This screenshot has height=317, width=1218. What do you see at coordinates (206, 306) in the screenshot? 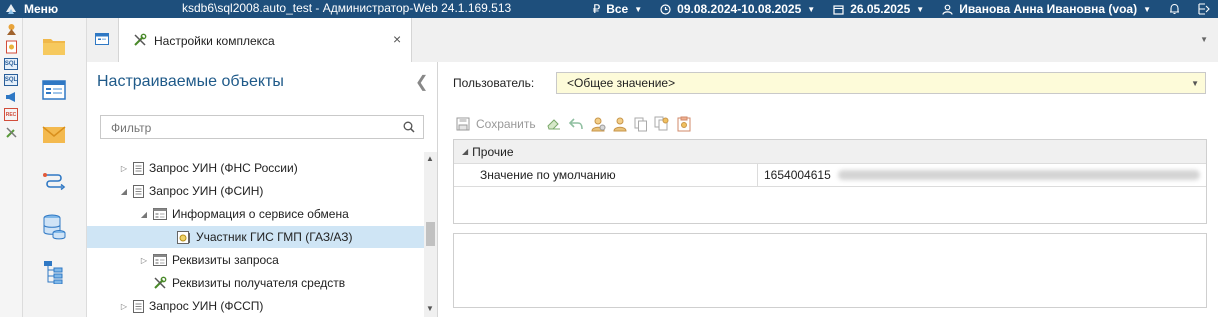
I see `tree-item-label: Запрос УИН (ФССП)` at bounding box center [206, 306].